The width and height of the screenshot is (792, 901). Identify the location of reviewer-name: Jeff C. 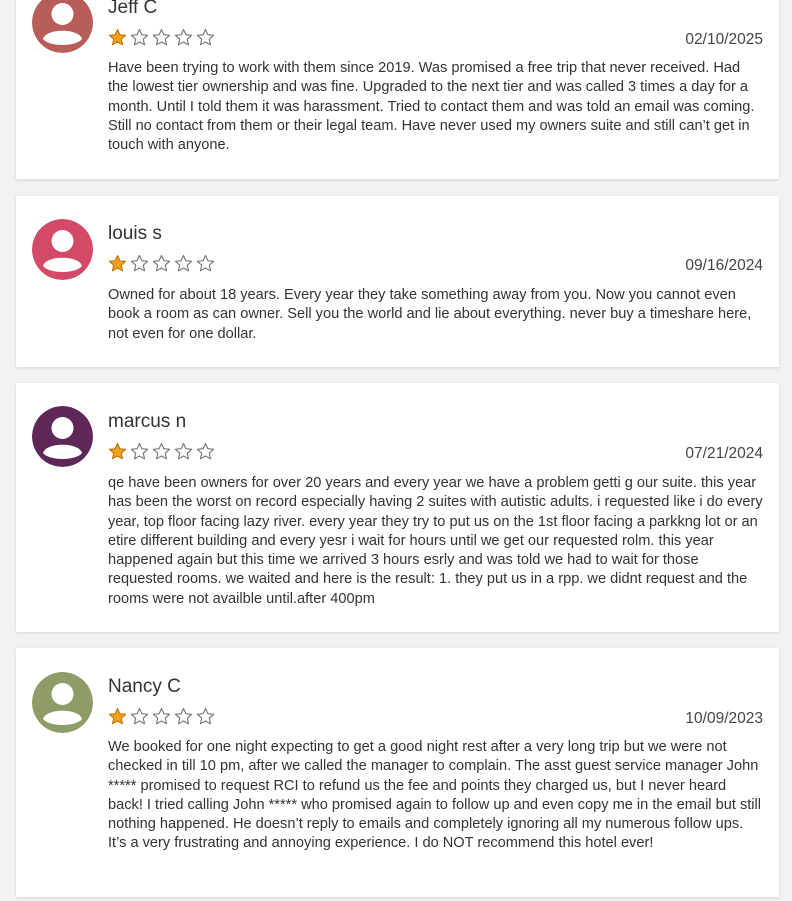
(133, 9).